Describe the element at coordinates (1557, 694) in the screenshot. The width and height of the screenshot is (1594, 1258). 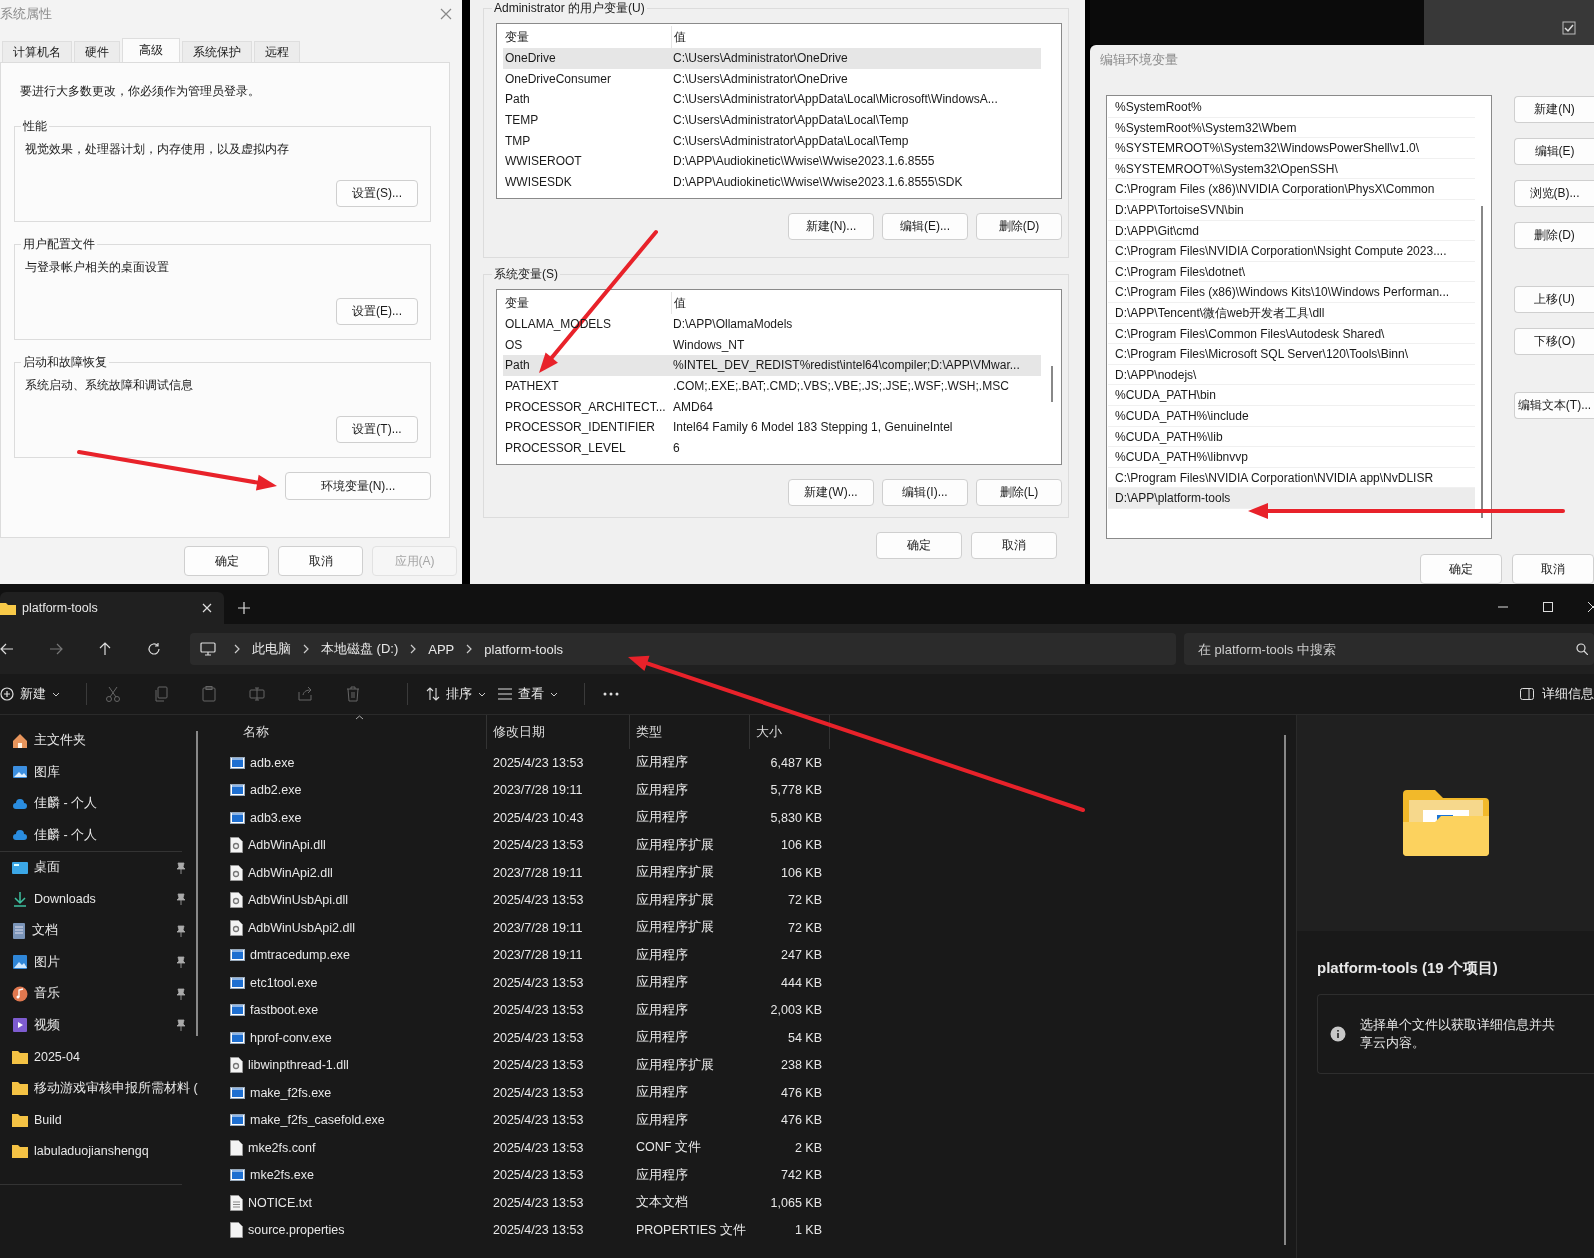
I see `details-button: 详细信息` at that location.